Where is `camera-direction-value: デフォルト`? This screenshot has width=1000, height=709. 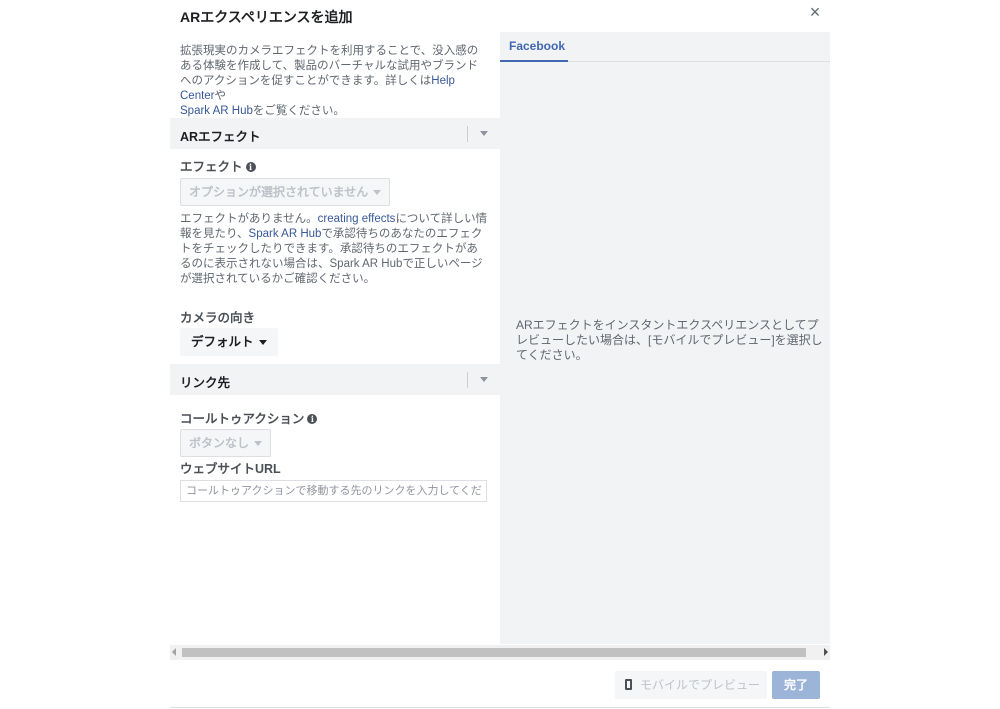
camera-direction-value: デフォルト is located at coordinates (222, 342).